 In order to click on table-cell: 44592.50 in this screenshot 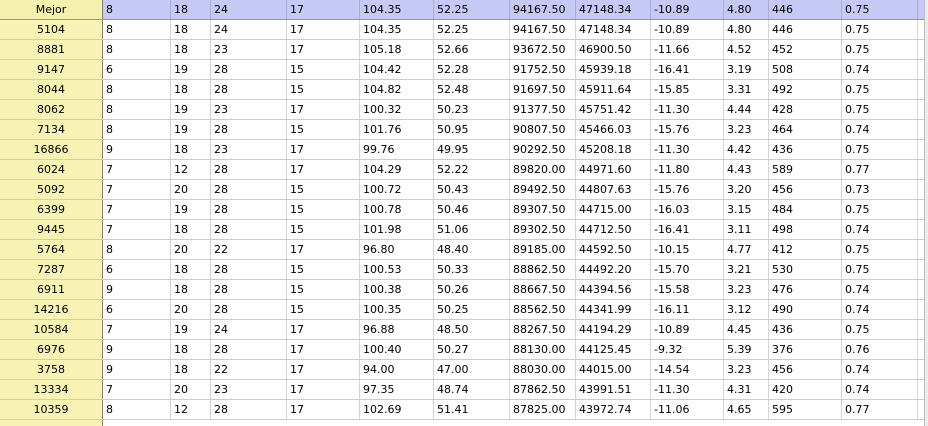, I will do `click(613, 249)`.